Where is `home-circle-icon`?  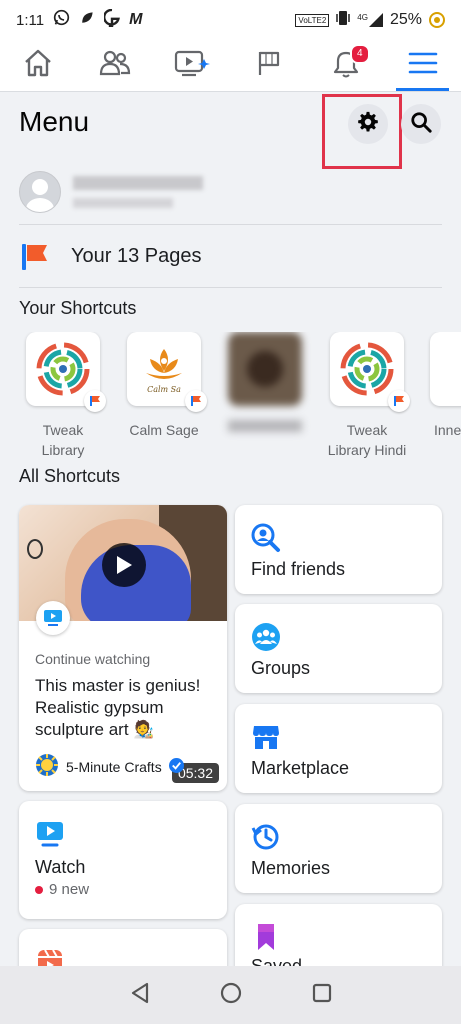 home-circle-icon is located at coordinates (231, 995).